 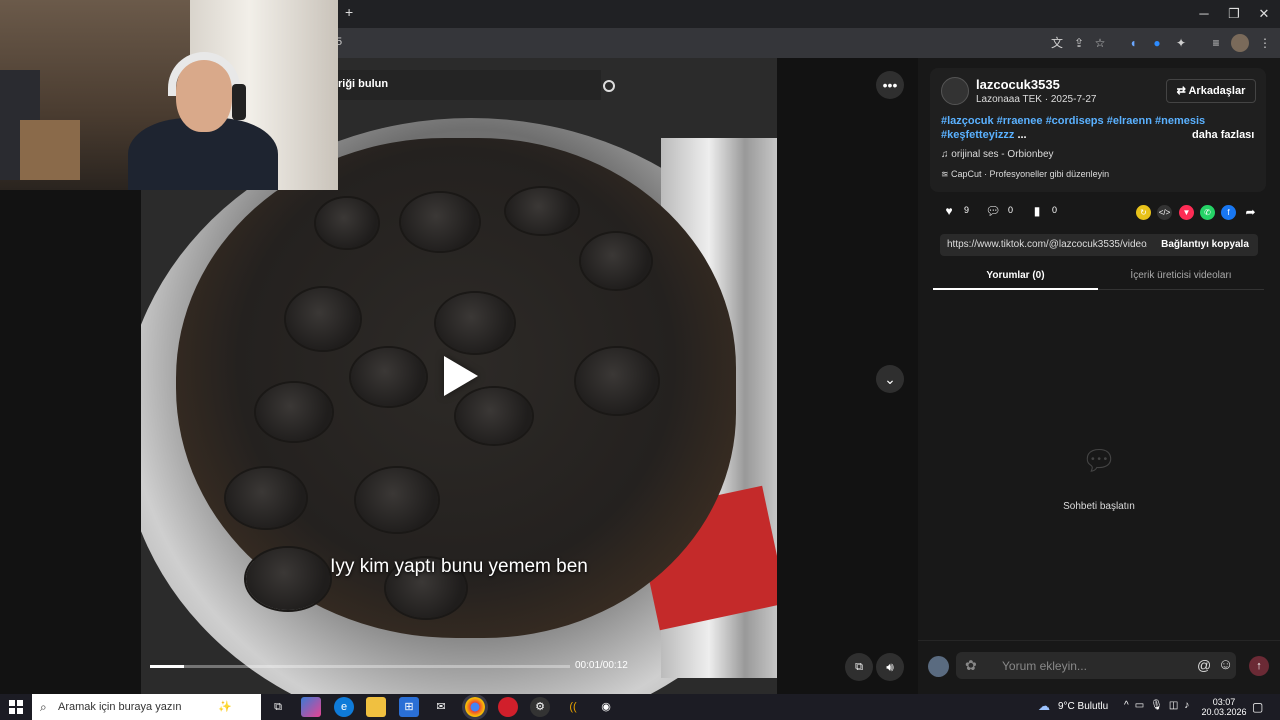 I want to click on send-comment-button: ↑, so click(x=1259, y=666).